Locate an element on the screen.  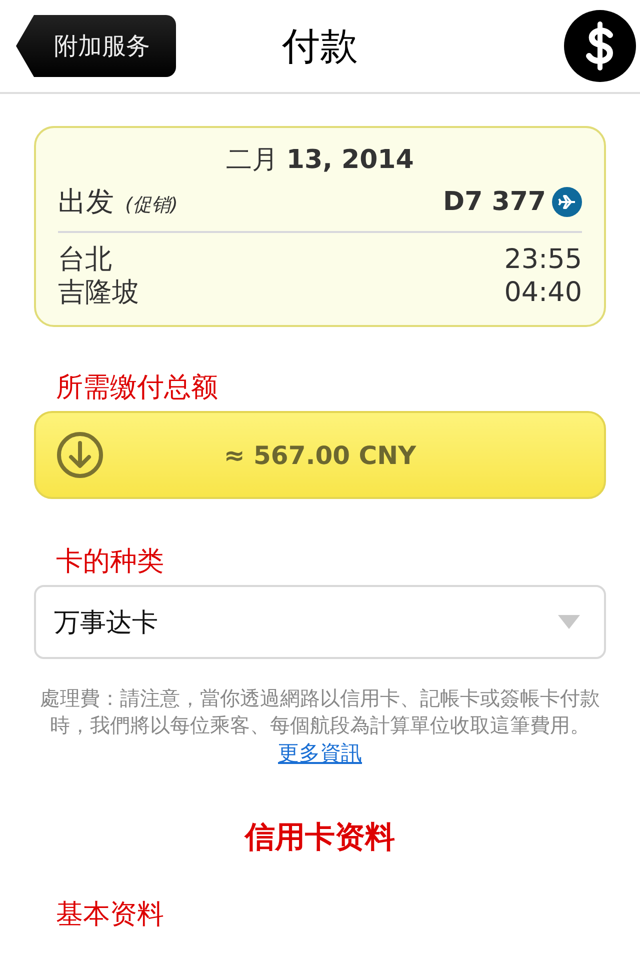
back-button: 附加服务 is located at coordinates (96, 46).